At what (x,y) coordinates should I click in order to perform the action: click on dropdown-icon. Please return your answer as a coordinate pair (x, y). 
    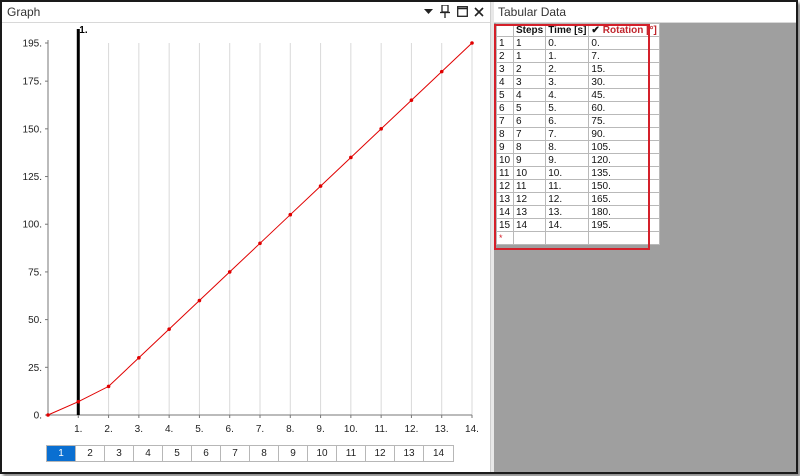
    Looking at the image, I should click on (428, 11).